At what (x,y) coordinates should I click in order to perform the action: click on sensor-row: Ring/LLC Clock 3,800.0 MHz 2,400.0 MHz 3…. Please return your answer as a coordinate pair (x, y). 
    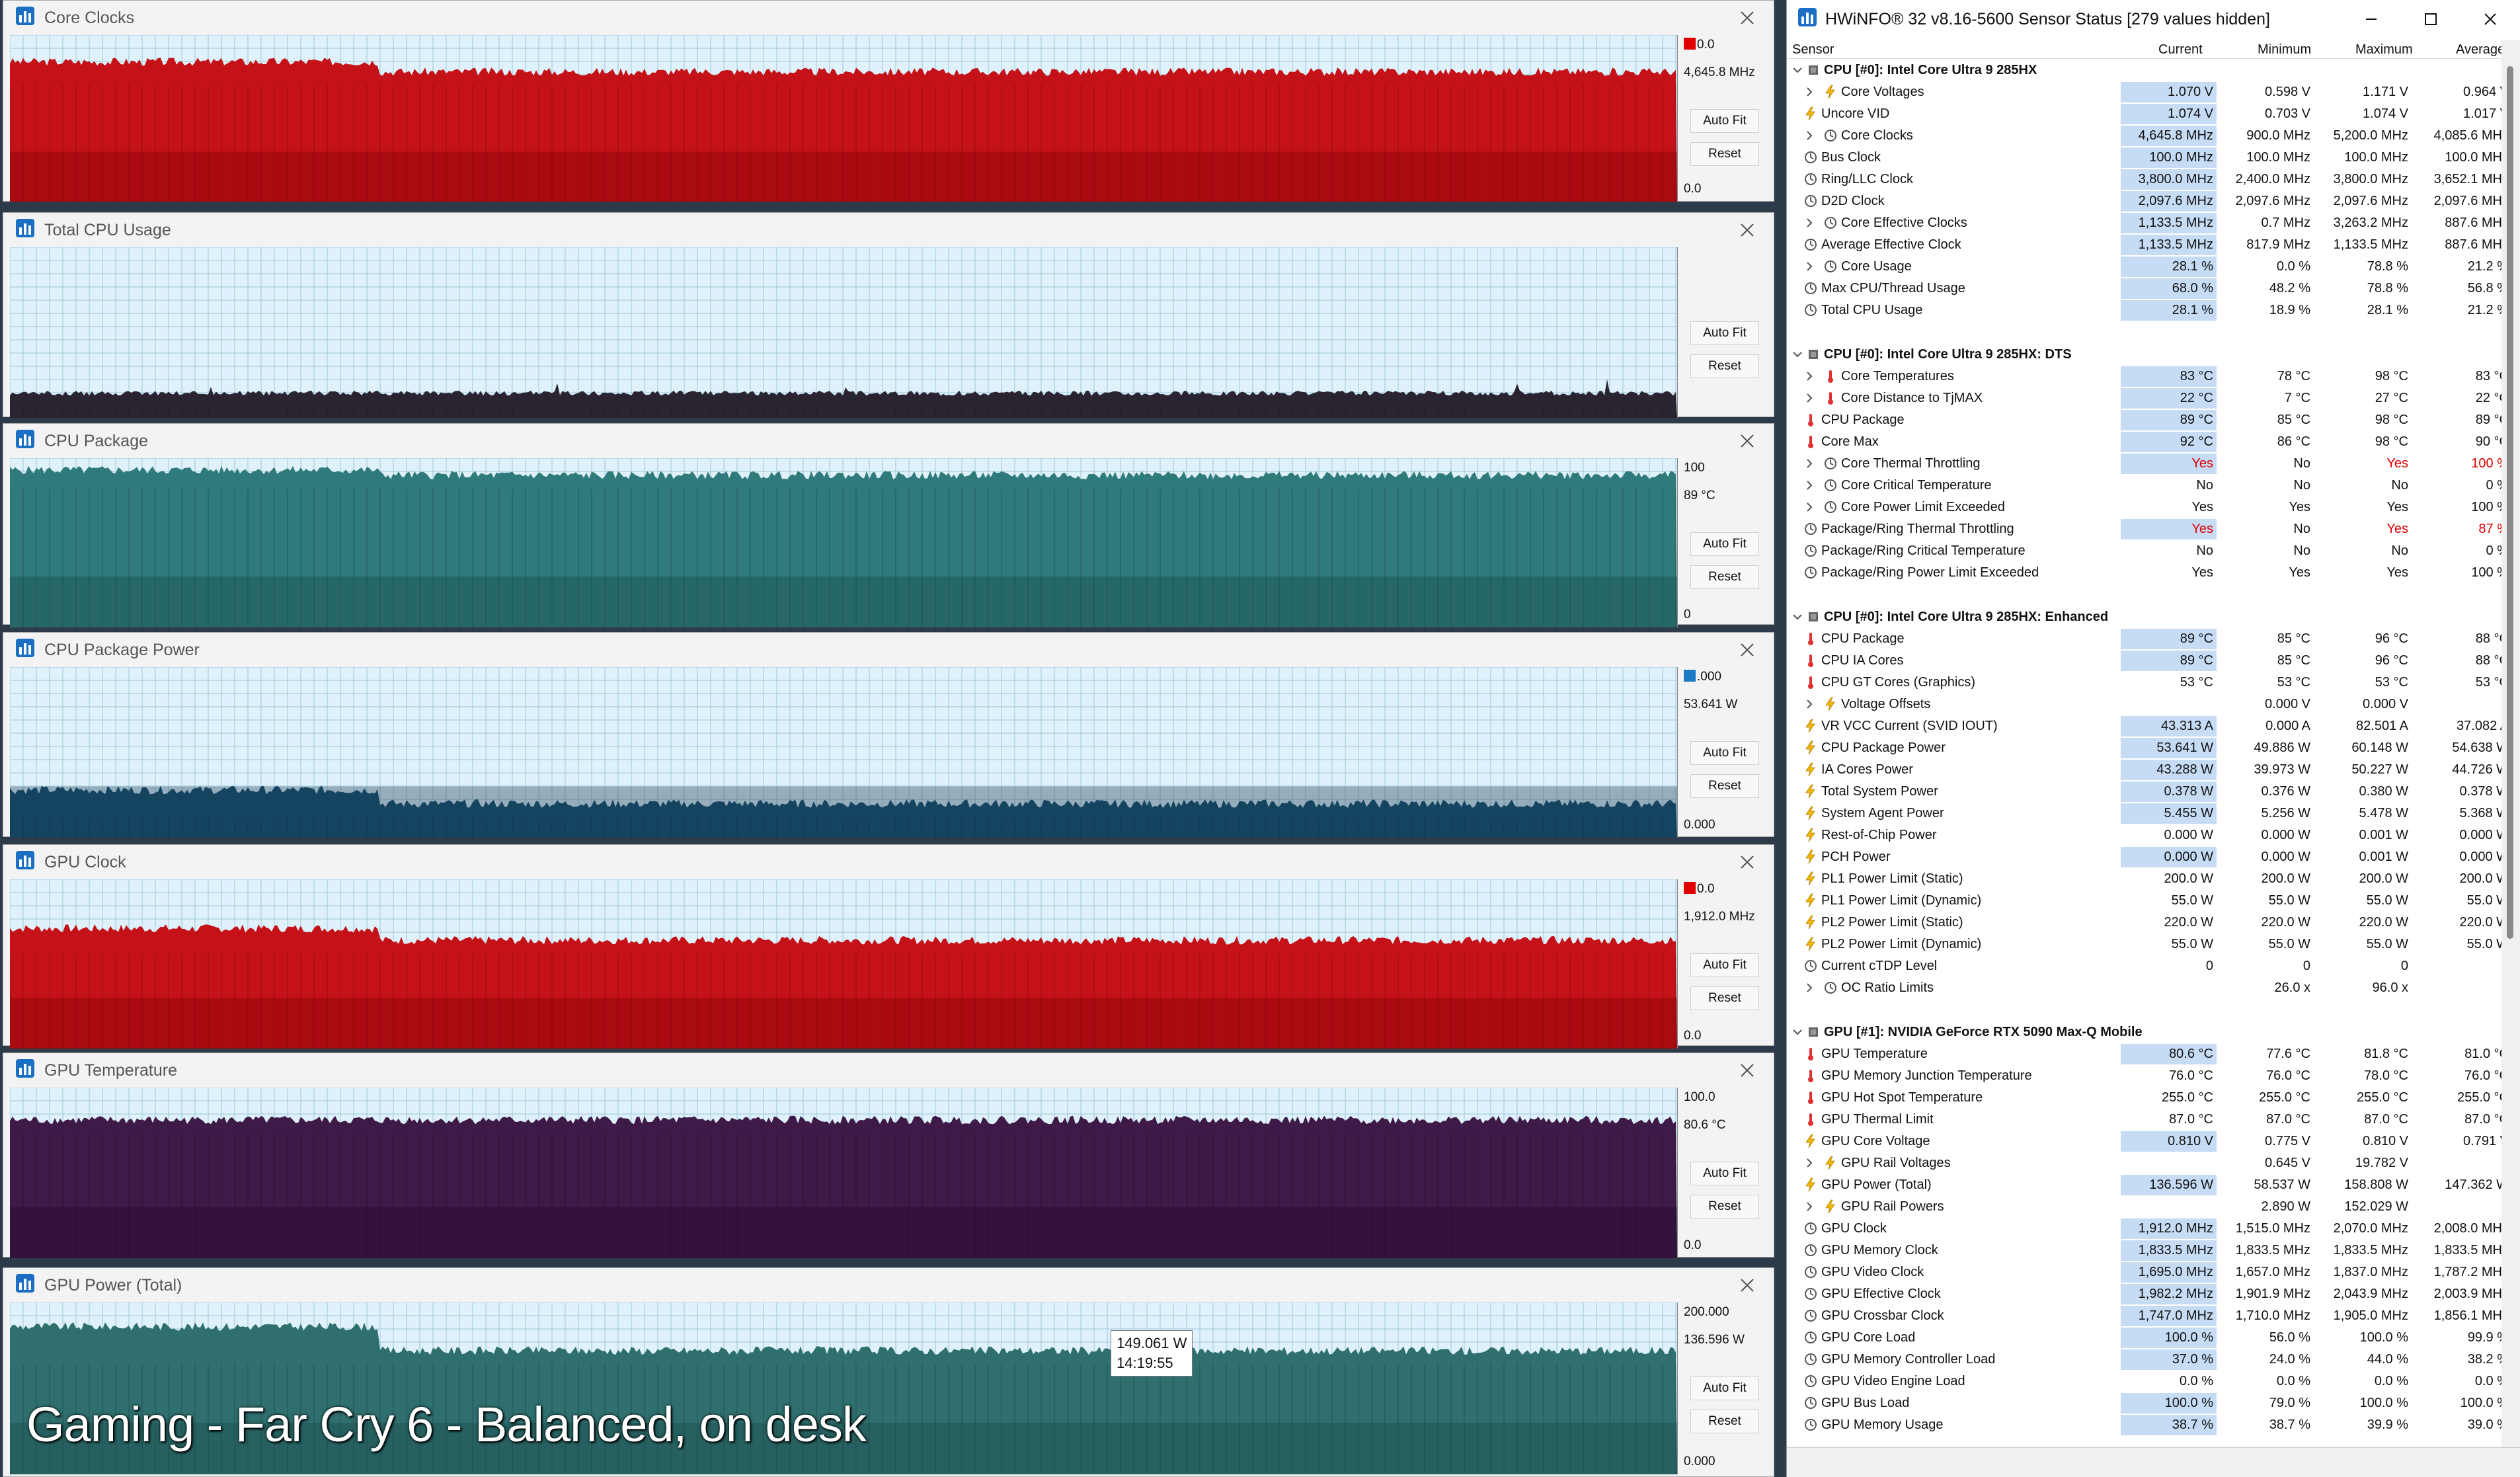
    Looking at the image, I should click on (2148, 179).